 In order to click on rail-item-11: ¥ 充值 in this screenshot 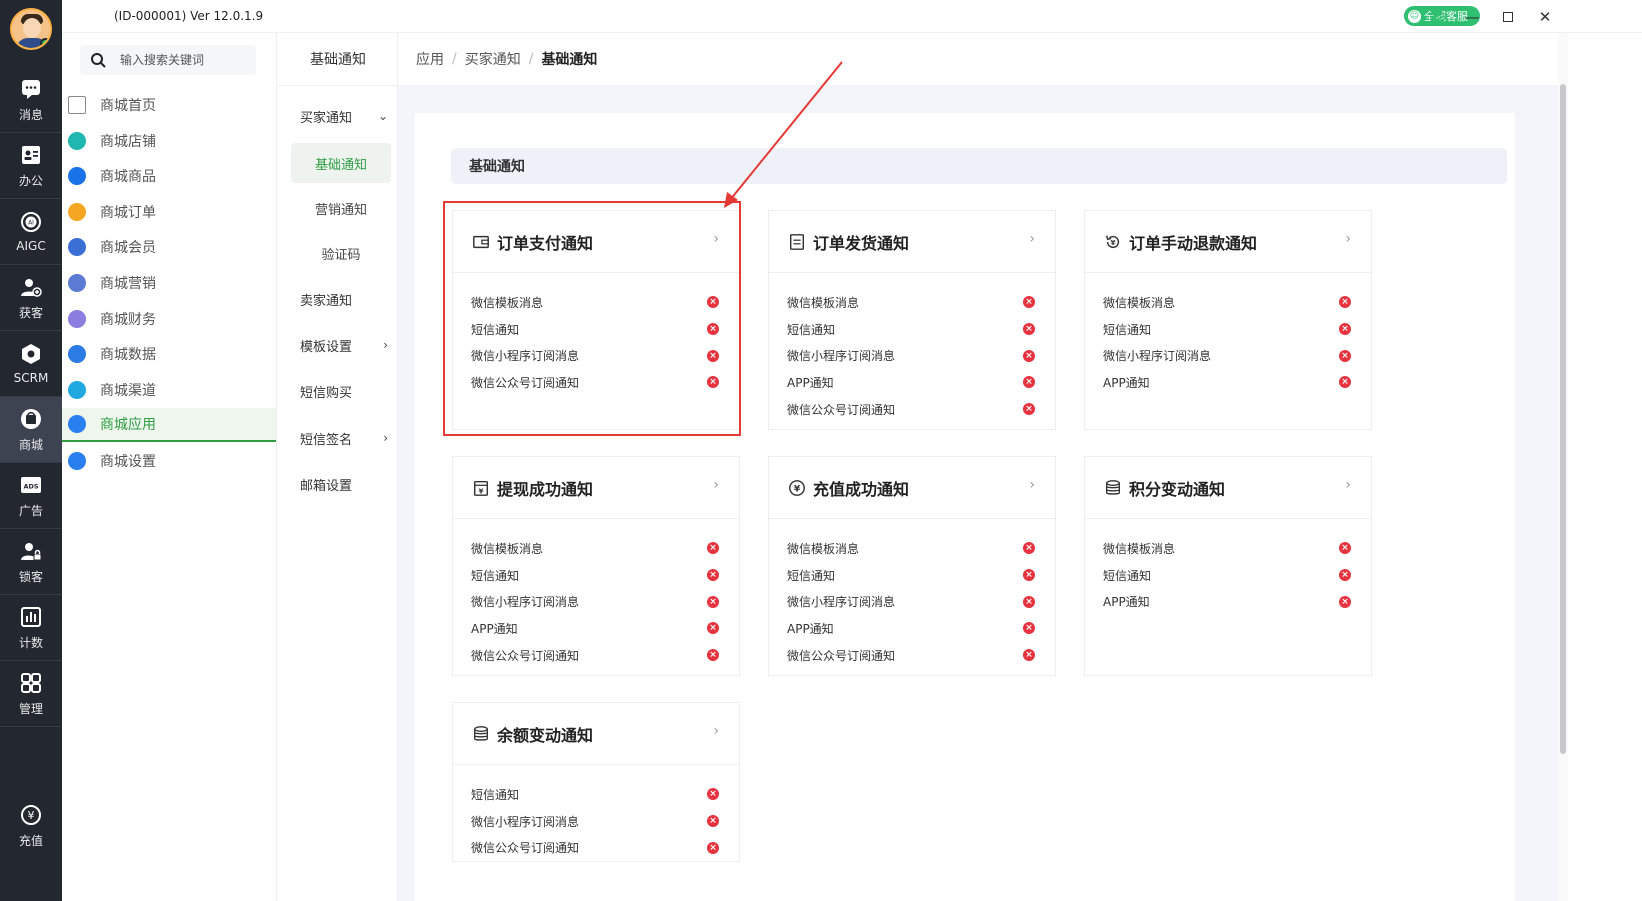, I will do `click(31, 826)`.